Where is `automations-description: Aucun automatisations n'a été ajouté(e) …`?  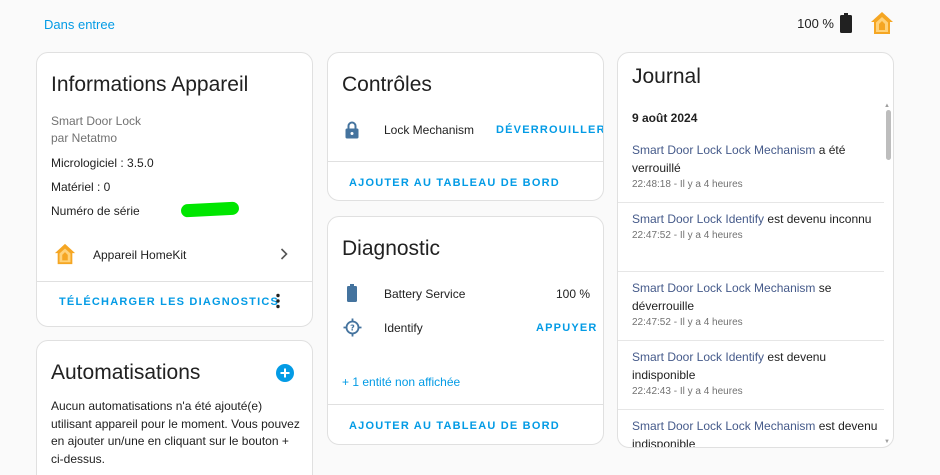
automations-description: Aucun automatisations n'a été ajouté(e) … is located at coordinates (175, 432).